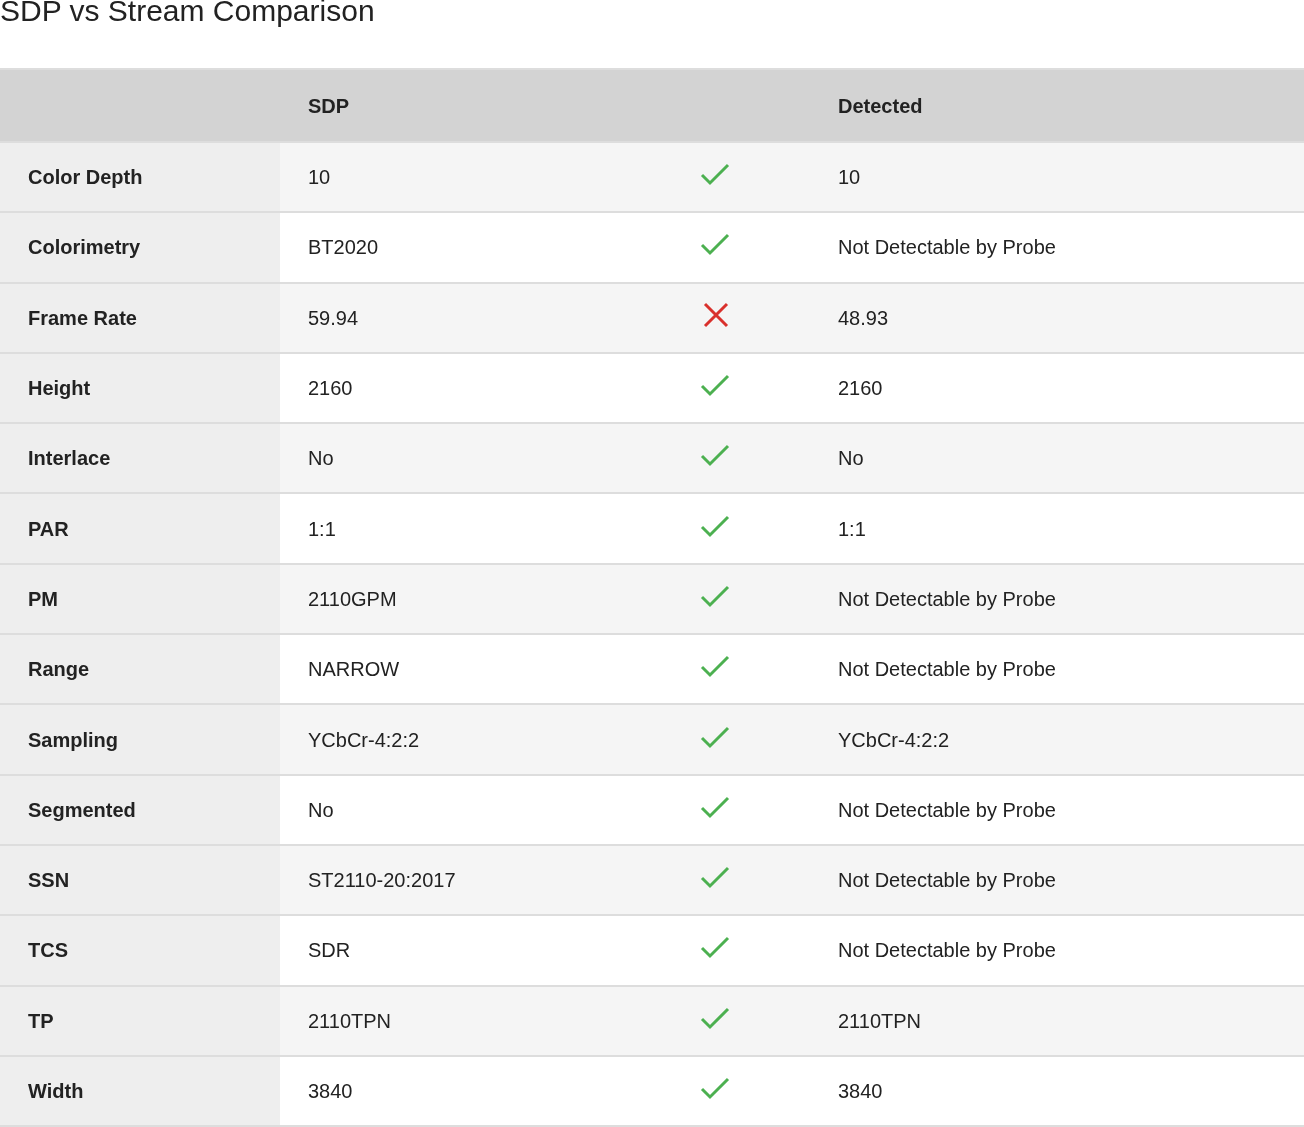 This screenshot has width=1304, height=1127. What do you see at coordinates (485, 880) in the screenshot?
I see `table-cell: ST2110-20:2017` at bounding box center [485, 880].